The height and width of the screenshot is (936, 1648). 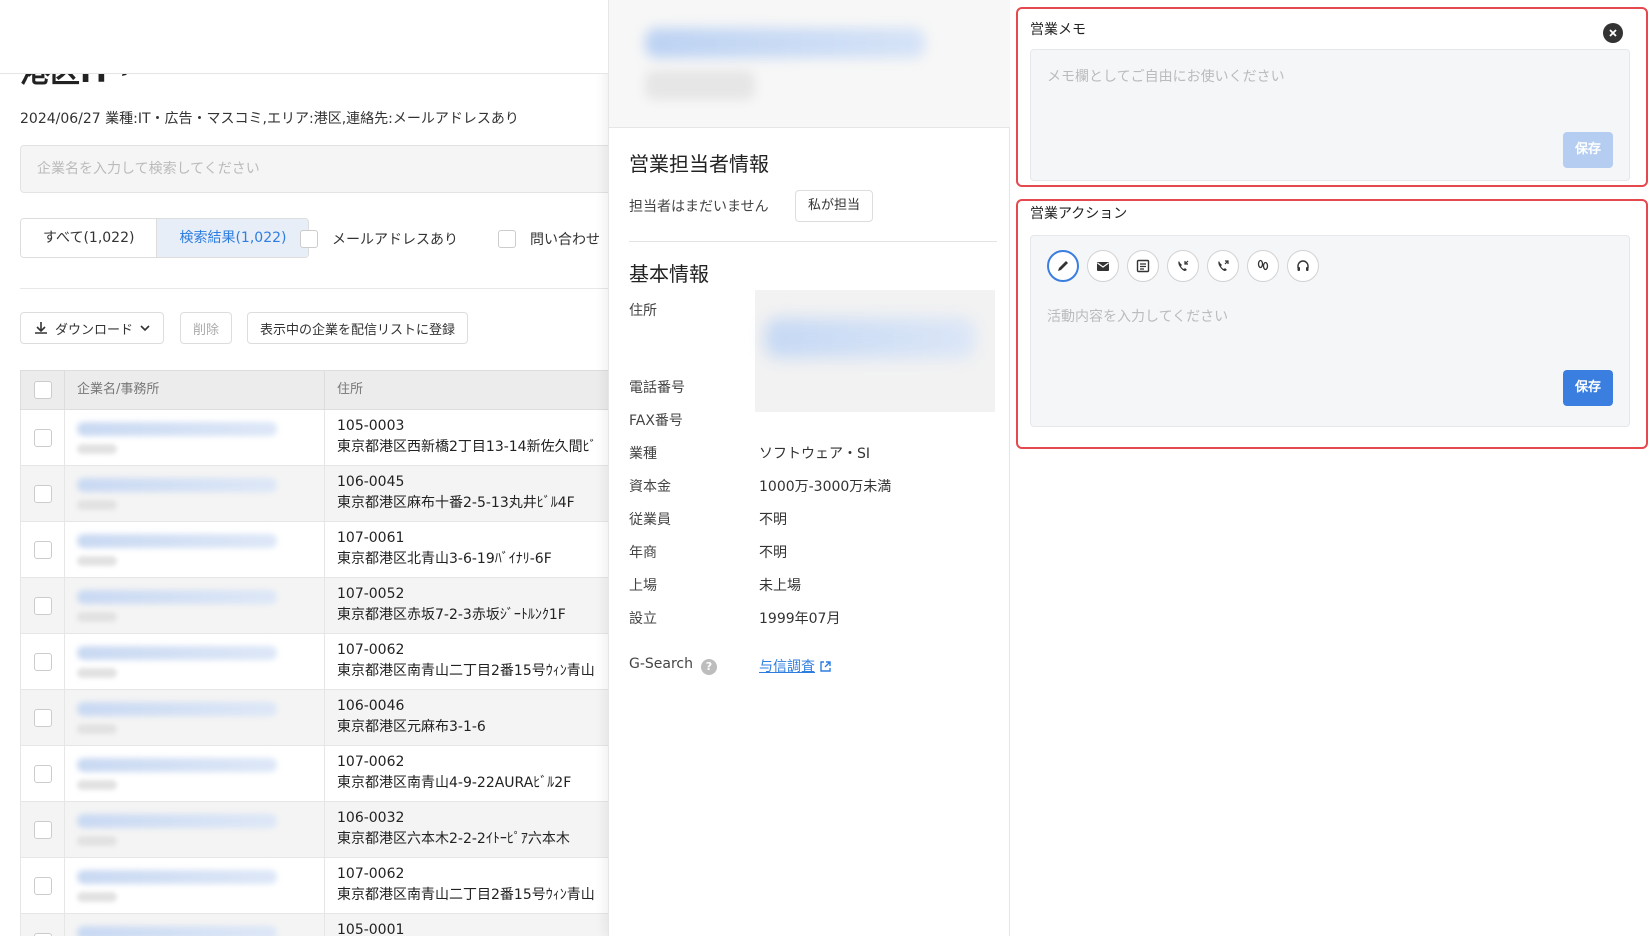 I want to click on credit-check-link: 与信調査, so click(x=795, y=666).